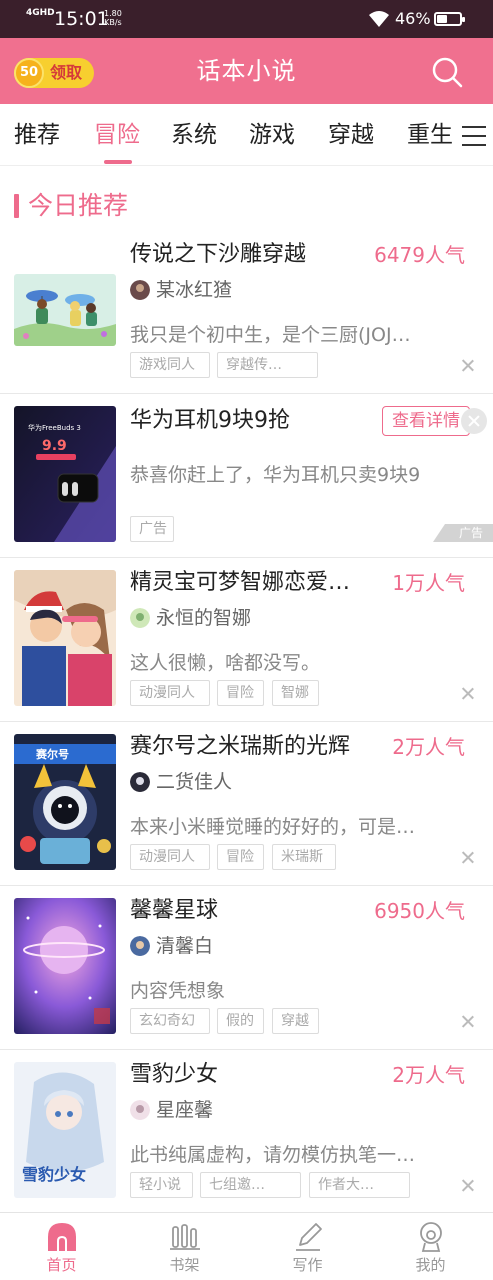  I want to click on nav-write: 写作, so click(307, 1246).